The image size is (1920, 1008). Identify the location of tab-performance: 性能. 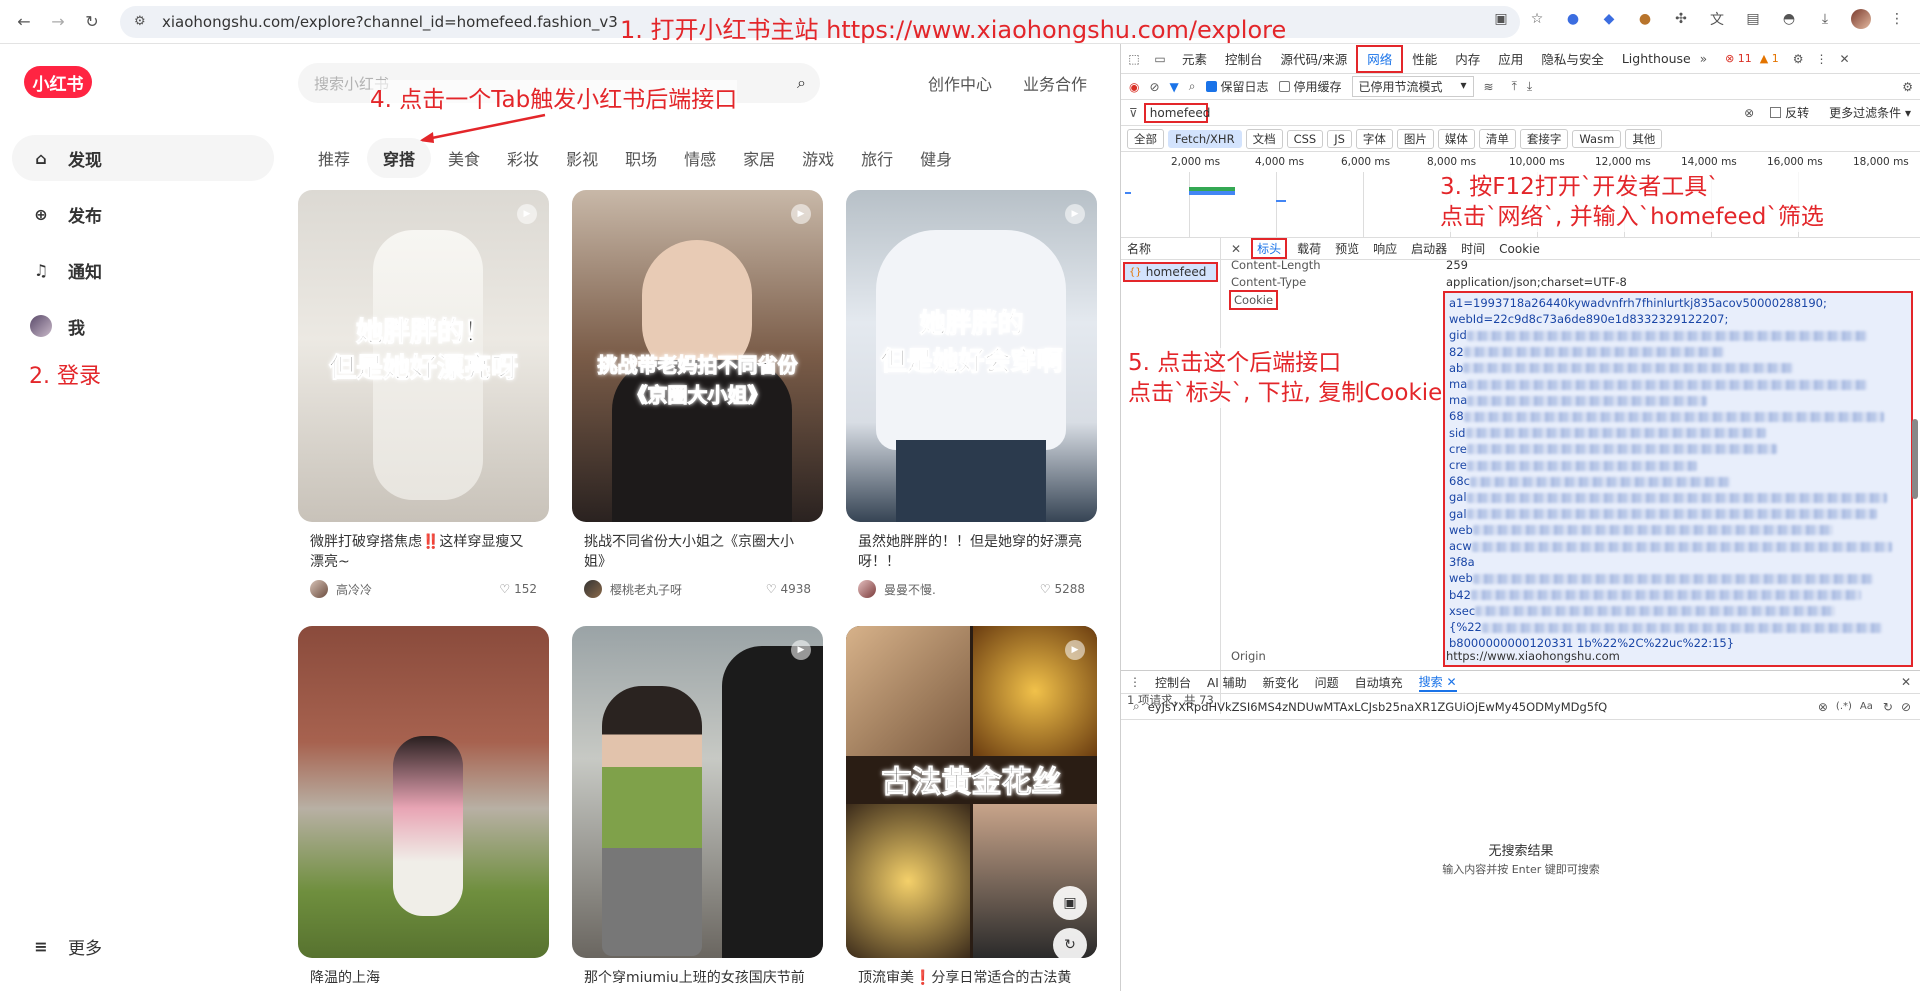
(1424, 59).